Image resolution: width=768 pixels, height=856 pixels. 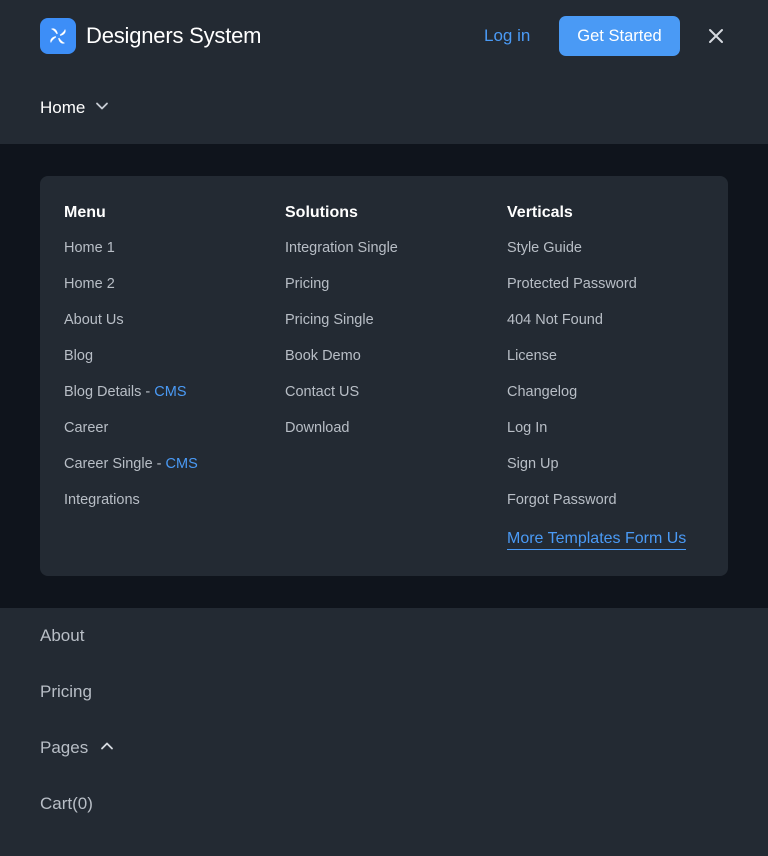 What do you see at coordinates (341, 401) in the screenshot?
I see `menu-link-contact-us: Contact US` at bounding box center [341, 401].